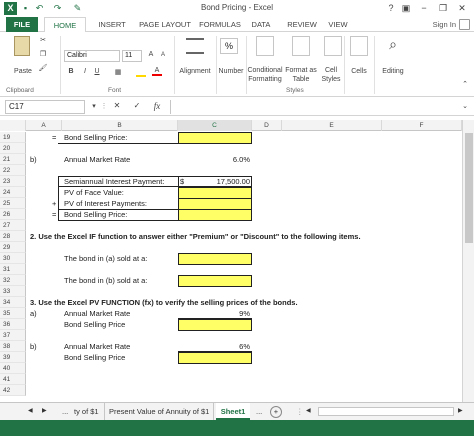  I want to click on tab-page-layout: PAGE LAYOUT, so click(165, 24).